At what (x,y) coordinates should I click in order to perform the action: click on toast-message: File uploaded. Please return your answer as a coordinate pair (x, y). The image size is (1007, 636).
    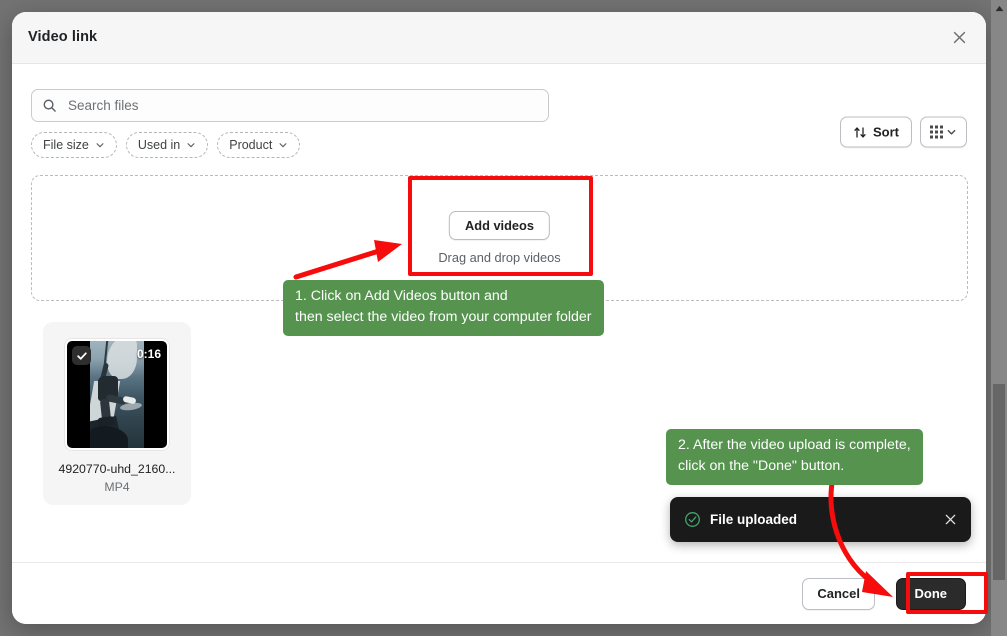
    Looking at the image, I should click on (754, 519).